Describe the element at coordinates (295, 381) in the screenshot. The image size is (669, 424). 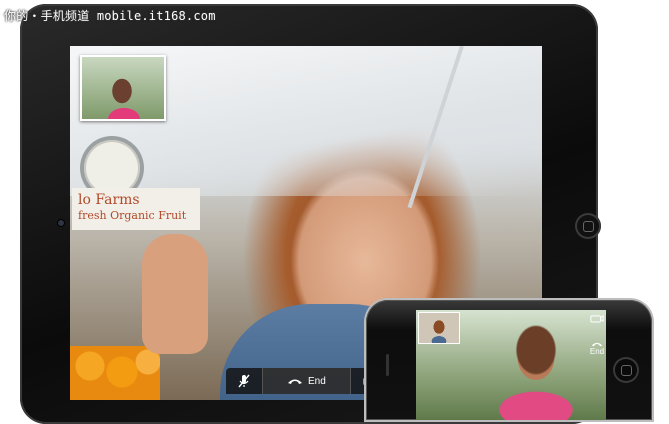
I see `phone-hangup-icon` at that location.